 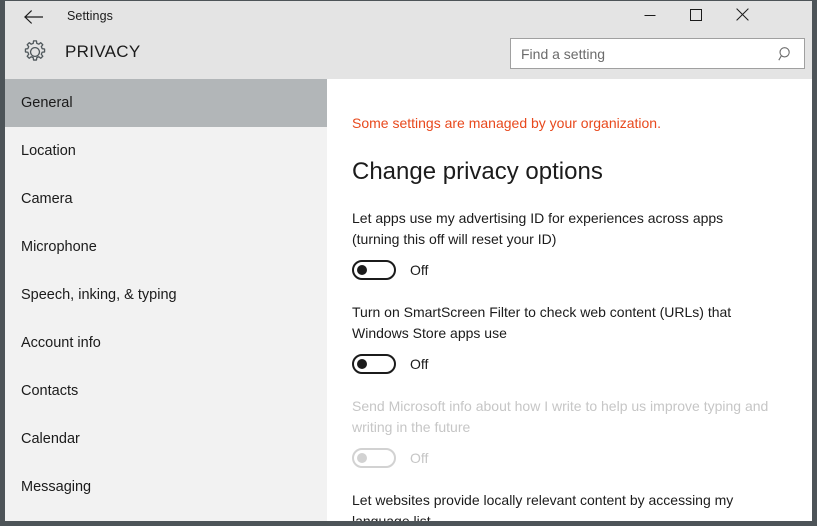 I want to click on back-button, so click(x=33, y=17).